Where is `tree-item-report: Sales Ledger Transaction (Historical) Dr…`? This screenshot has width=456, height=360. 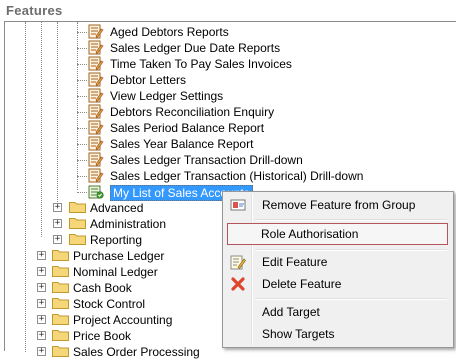
tree-item-report: Sales Ledger Transaction (Historical) Dr… is located at coordinates (184, 176).